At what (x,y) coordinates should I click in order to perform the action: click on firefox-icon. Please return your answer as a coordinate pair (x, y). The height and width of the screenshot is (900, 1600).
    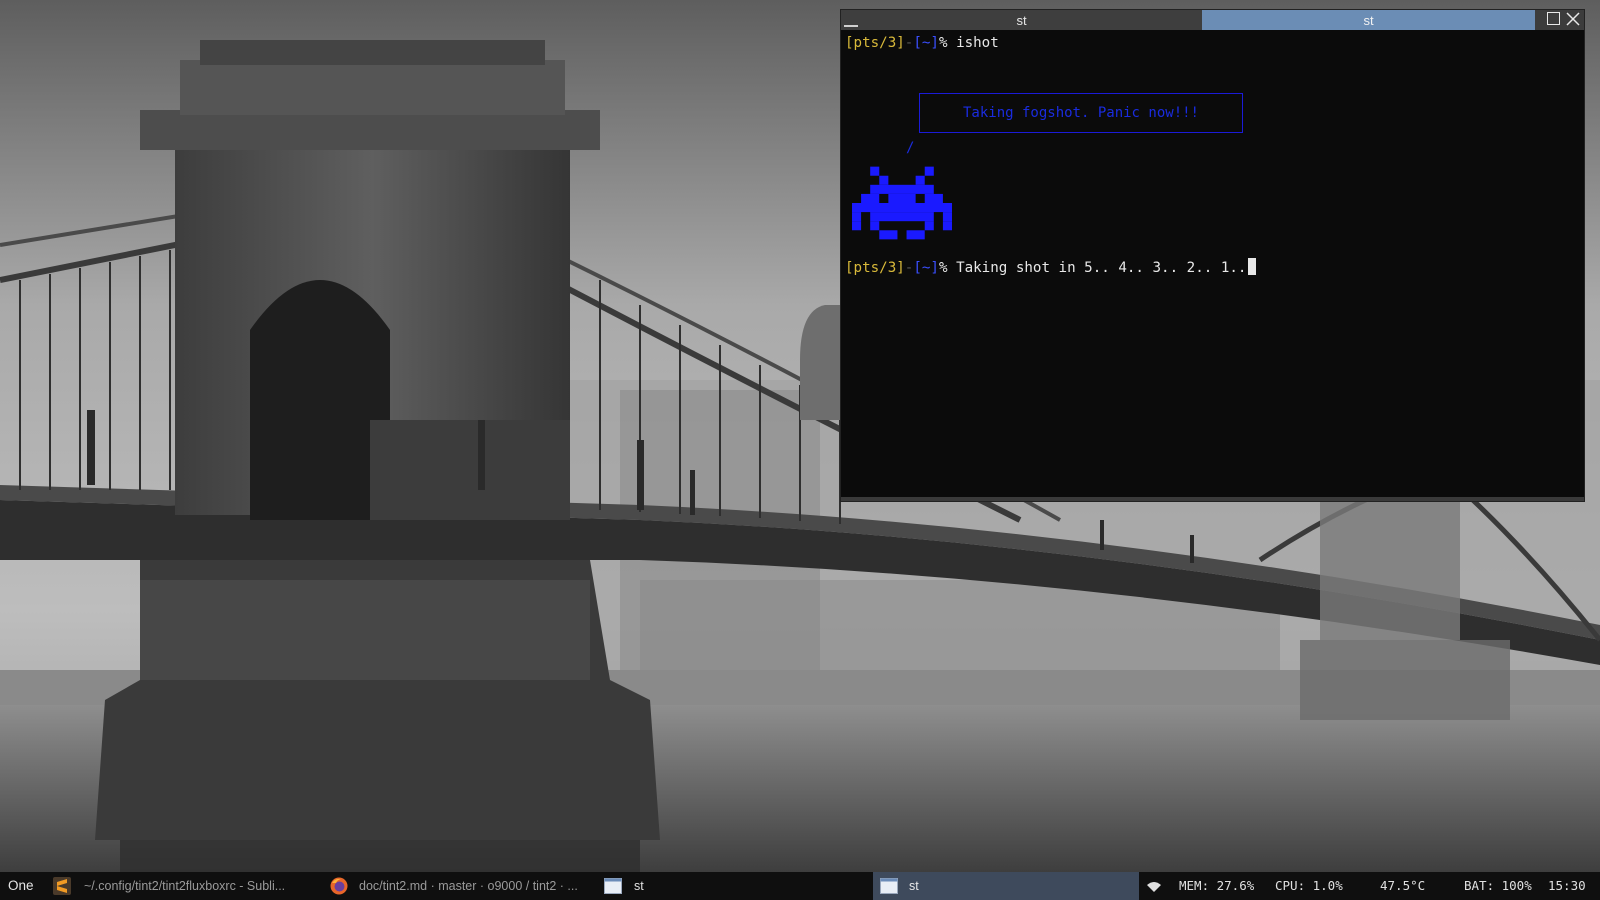
    Looking at the image, I should click on (339, 886).